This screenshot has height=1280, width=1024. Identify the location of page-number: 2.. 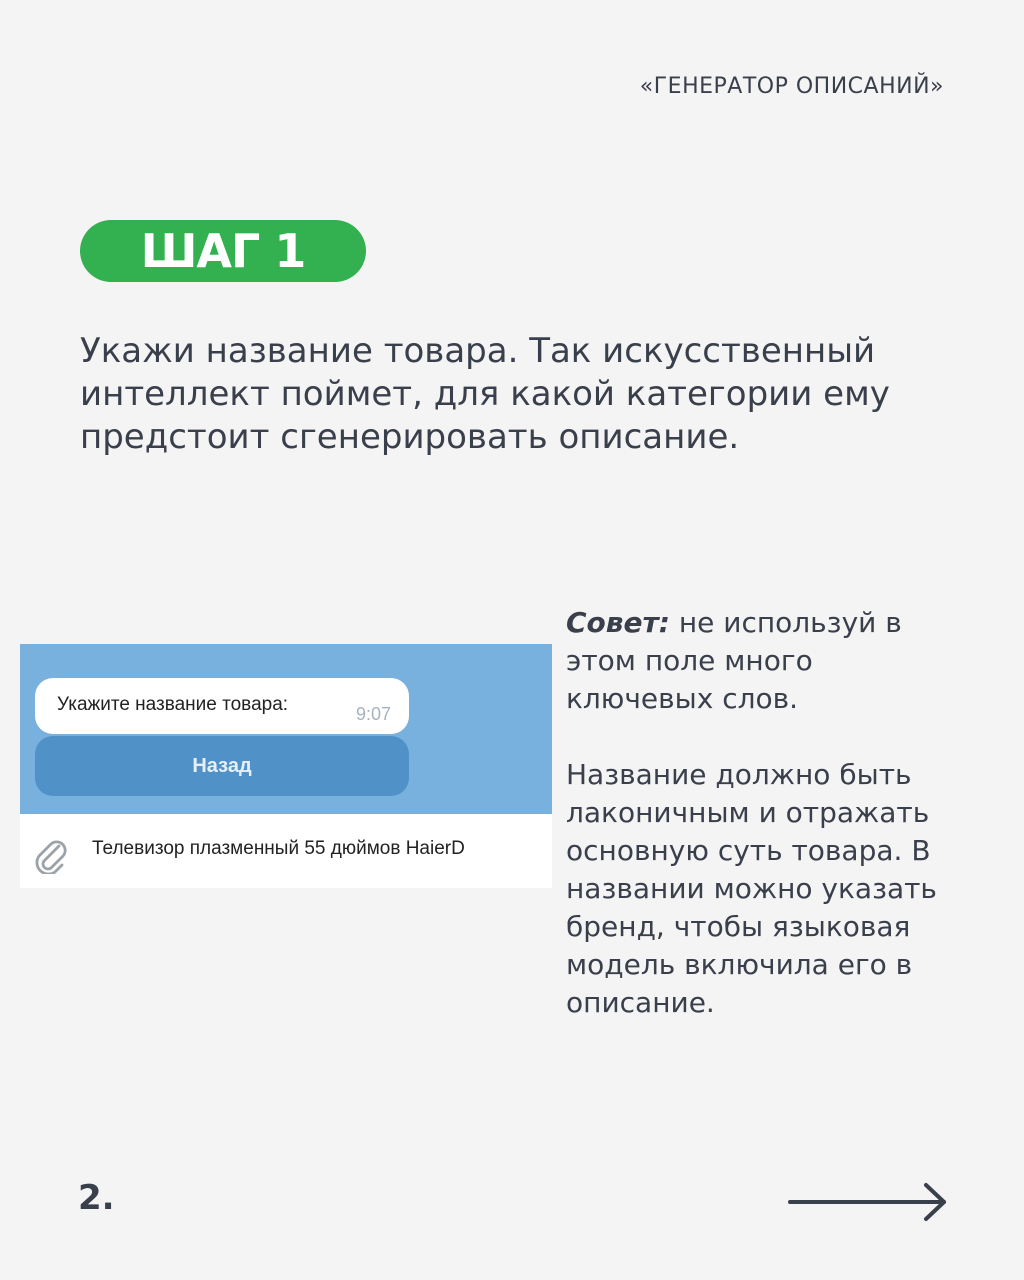
(96, 1198).